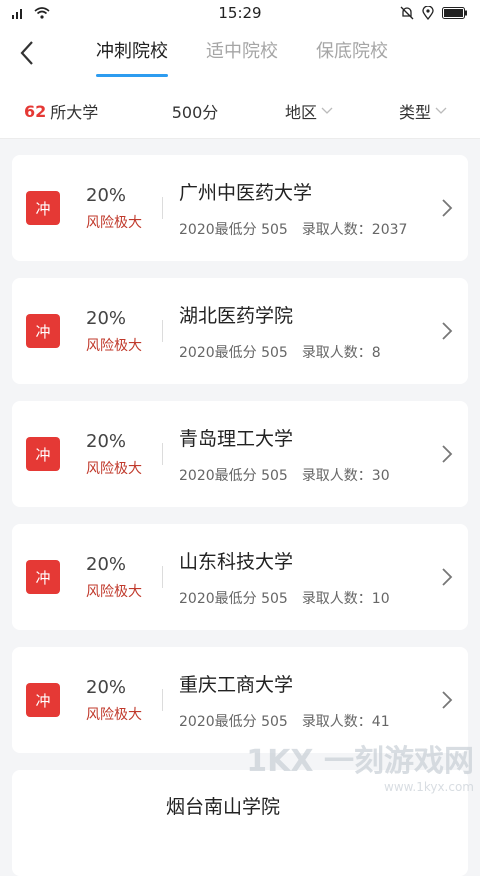 This screenshot has height=876, width=480. Describe the element at coordinates (29, 53) in the screenshot. I see `back-arrow-icon` at that location.